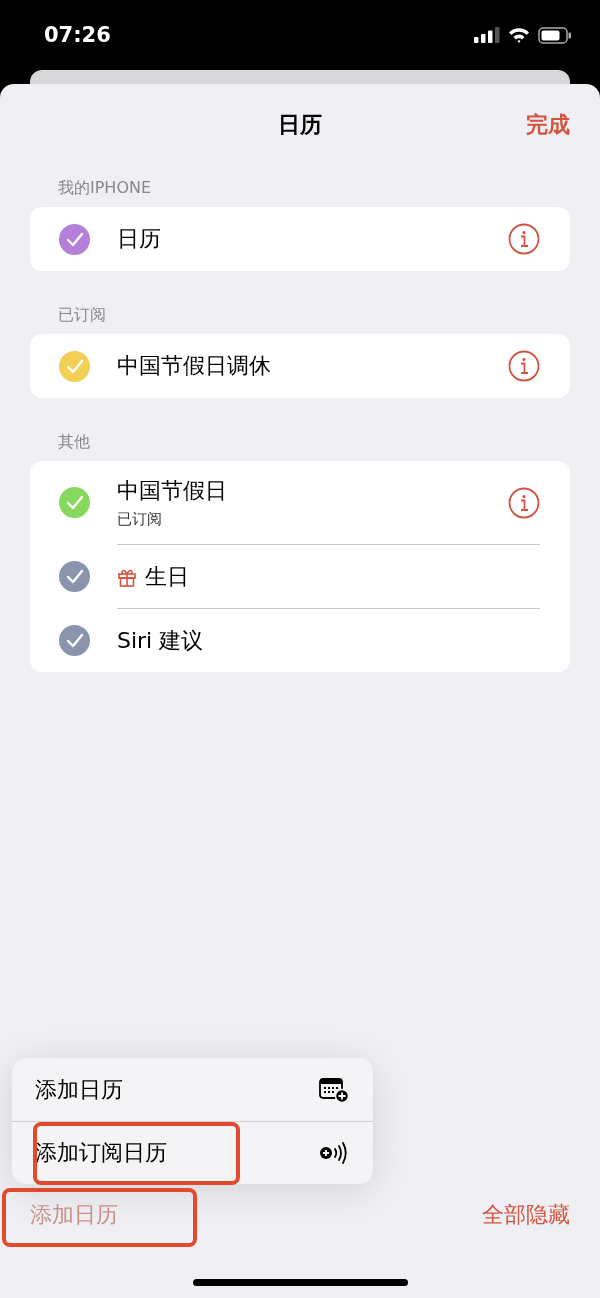  I want to click on hide-all-button: 全部隐藏, so click(526, 1215).